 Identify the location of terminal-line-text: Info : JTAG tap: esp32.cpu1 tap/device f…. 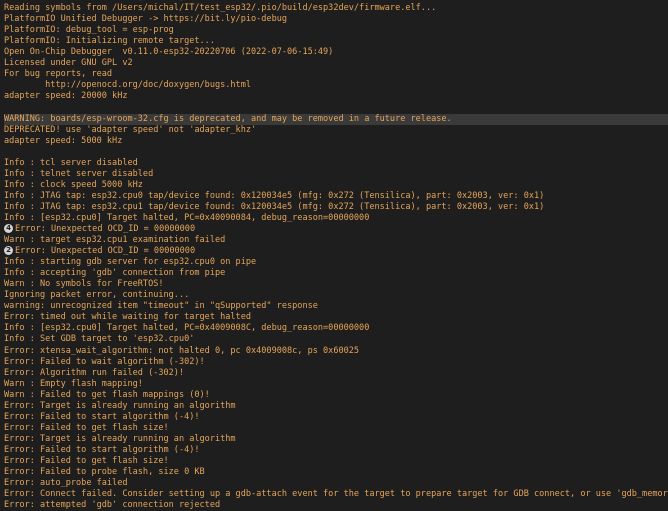
(274, 206).